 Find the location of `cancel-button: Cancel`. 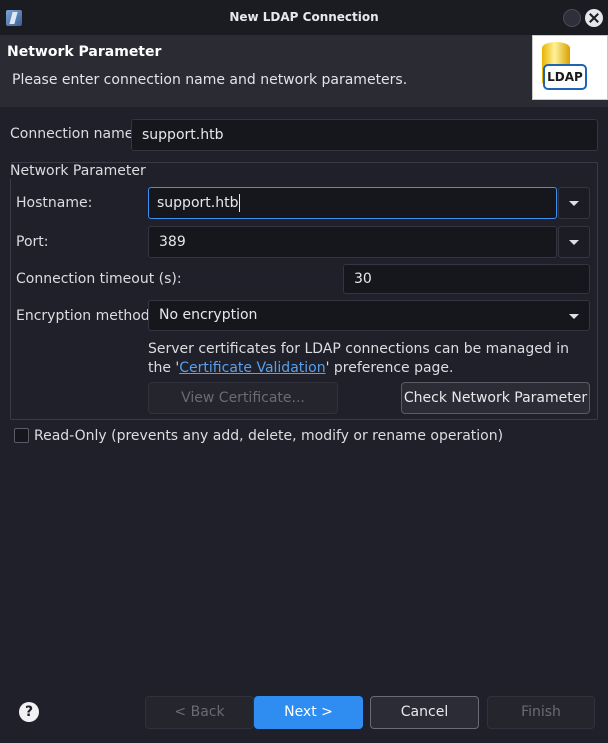

cancel-button: Cancel is located at coordinates (424, 712).